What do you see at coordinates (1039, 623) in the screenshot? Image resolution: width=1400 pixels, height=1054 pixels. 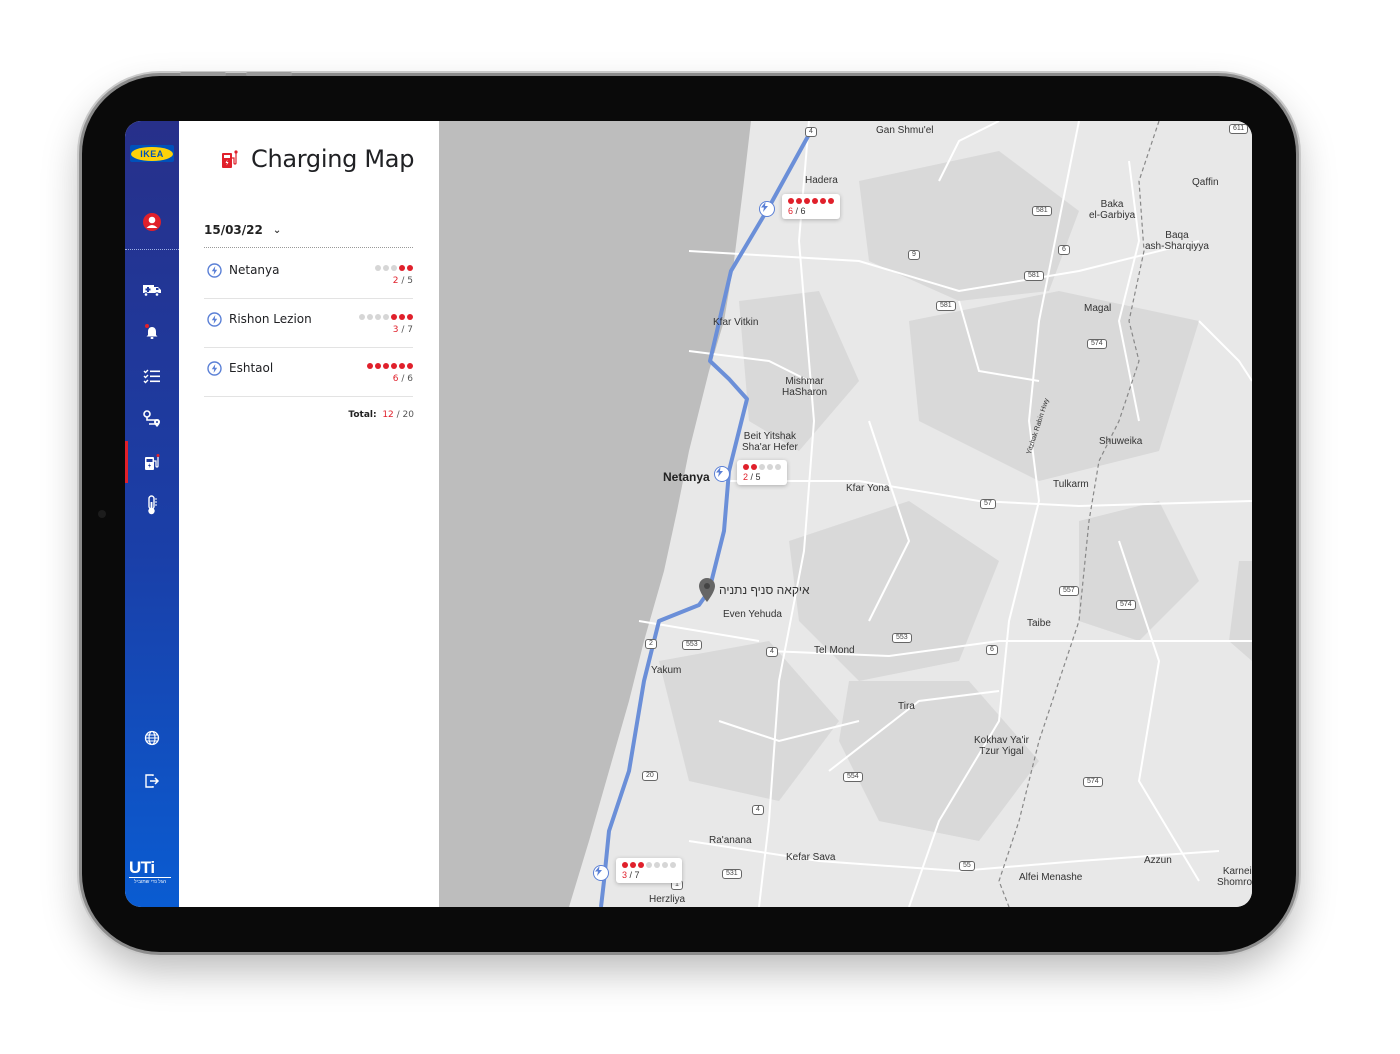 I see `place-label: Taibe` at bounding box center [1039, 623].